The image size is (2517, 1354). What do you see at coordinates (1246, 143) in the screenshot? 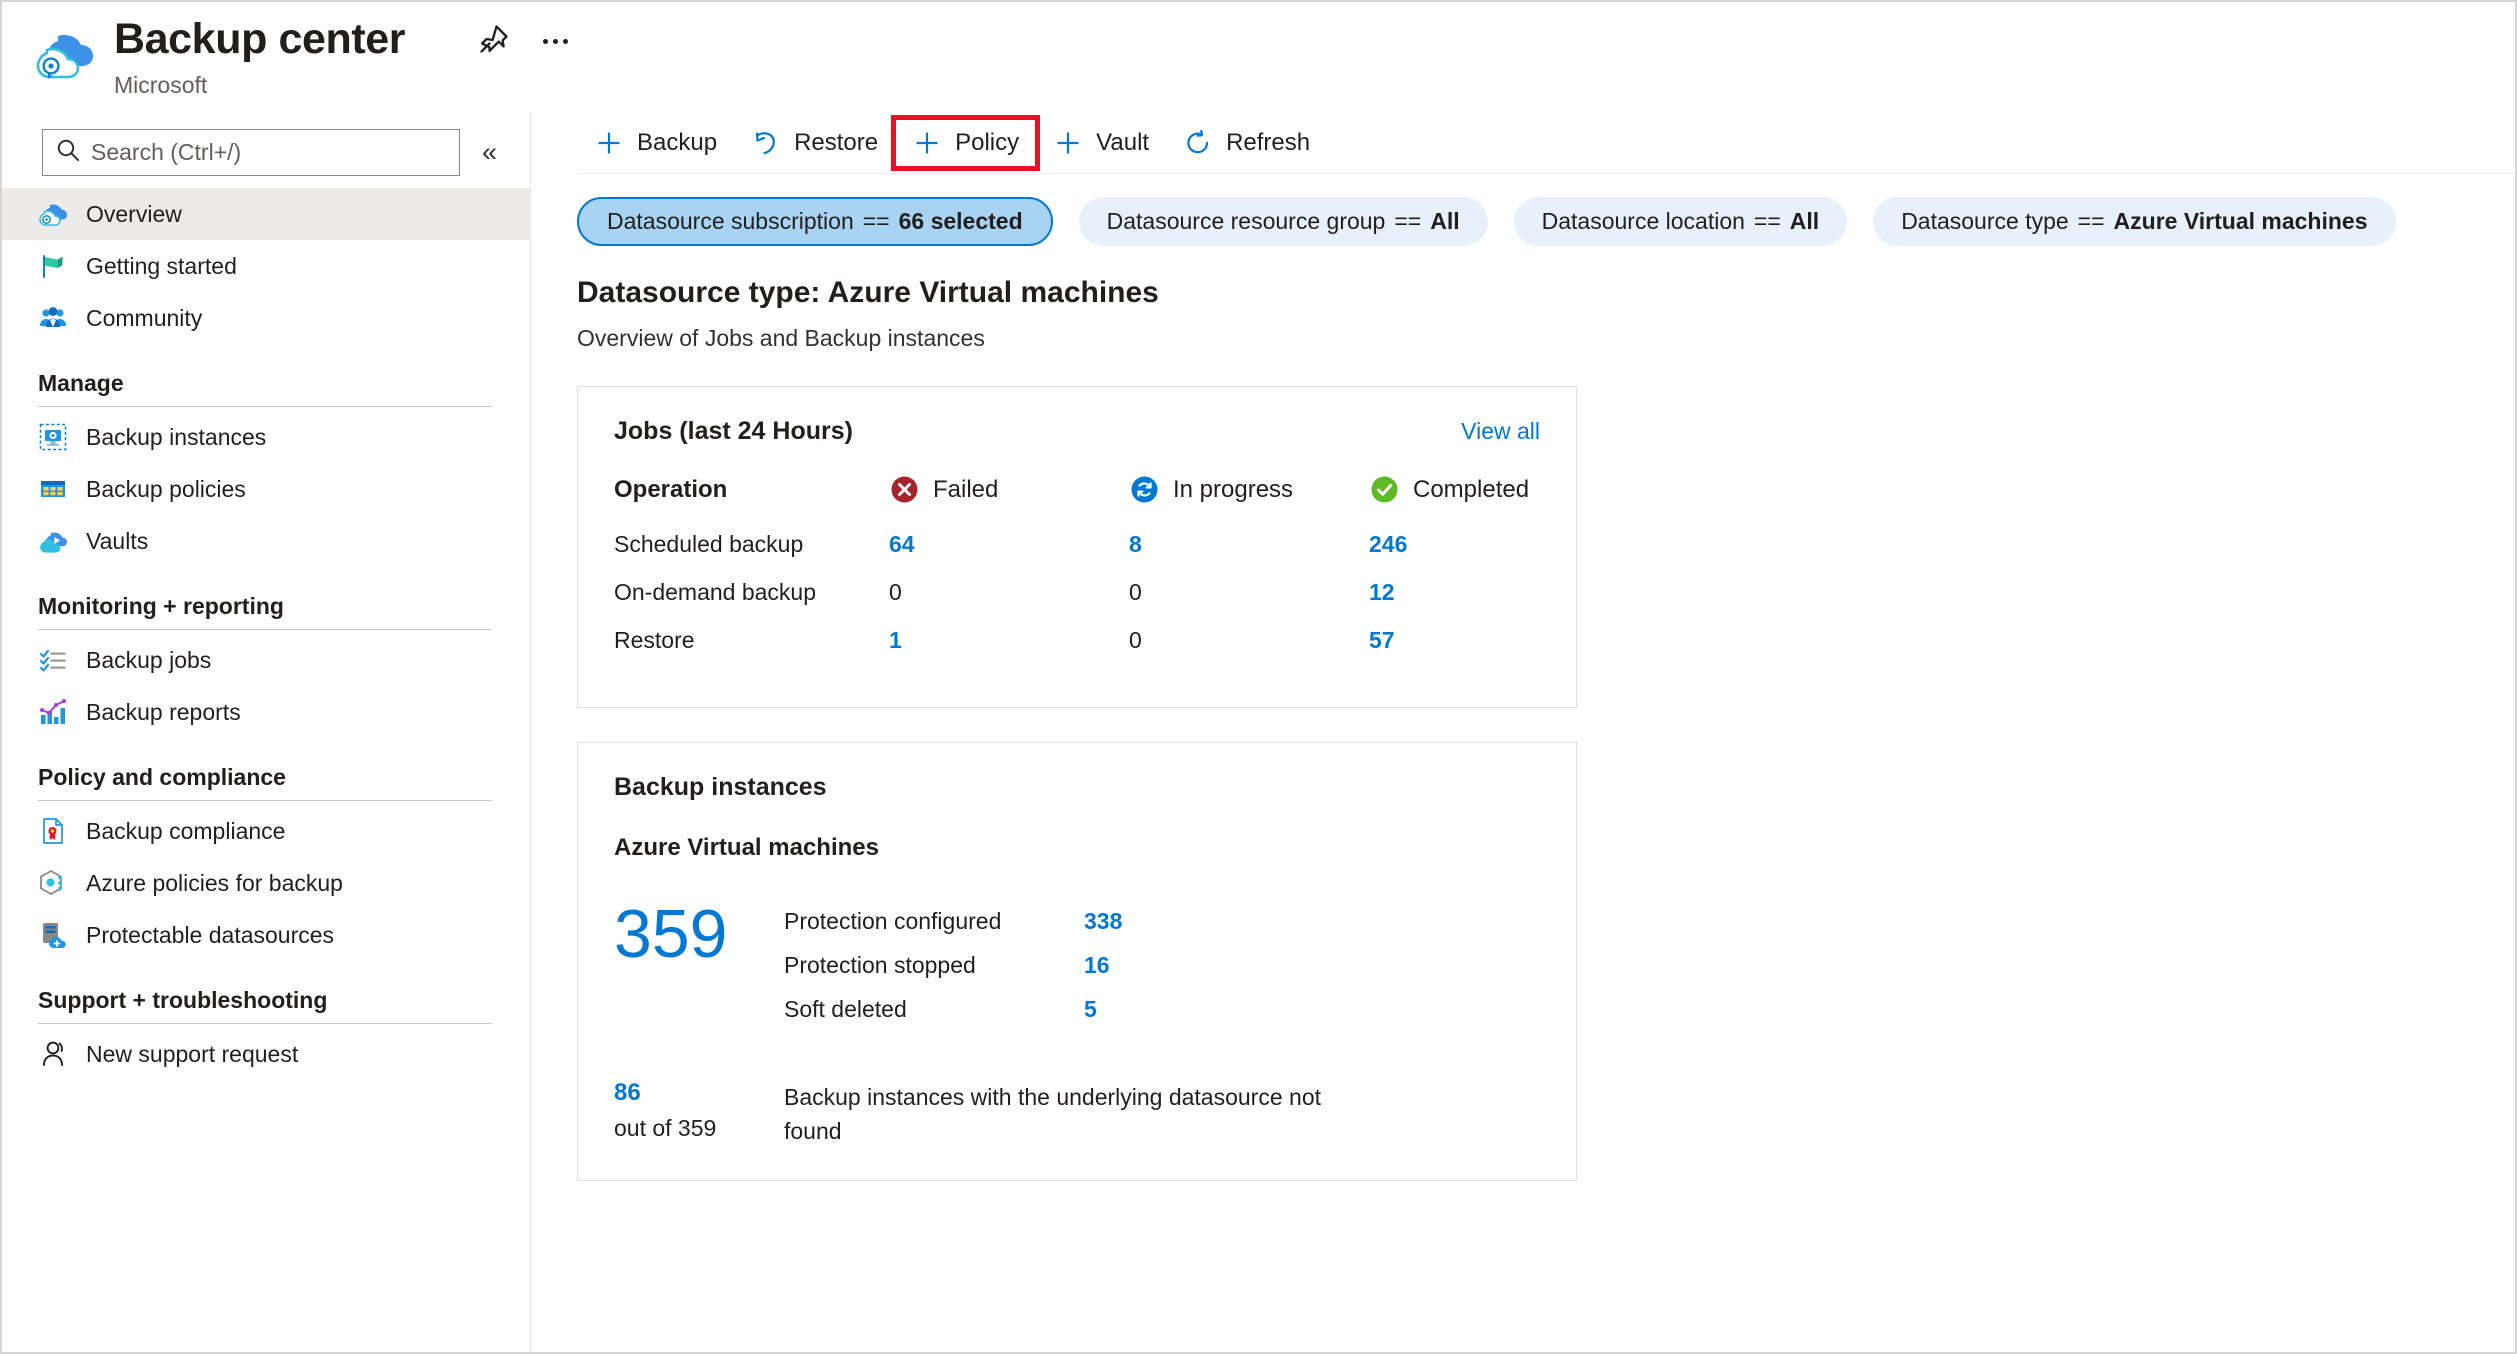
I see `refresh-button: Refresh` at bounding box center [1246, 143].